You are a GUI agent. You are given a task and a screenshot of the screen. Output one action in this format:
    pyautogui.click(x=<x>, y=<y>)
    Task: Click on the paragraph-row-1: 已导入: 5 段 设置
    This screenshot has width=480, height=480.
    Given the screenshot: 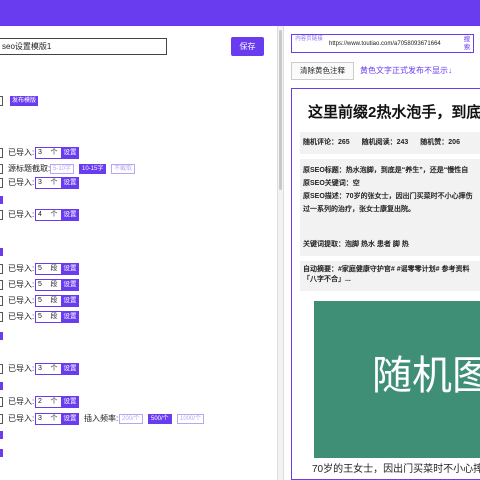 What is the action you would take?
    pyautogui.click(x=138, y=269)
    